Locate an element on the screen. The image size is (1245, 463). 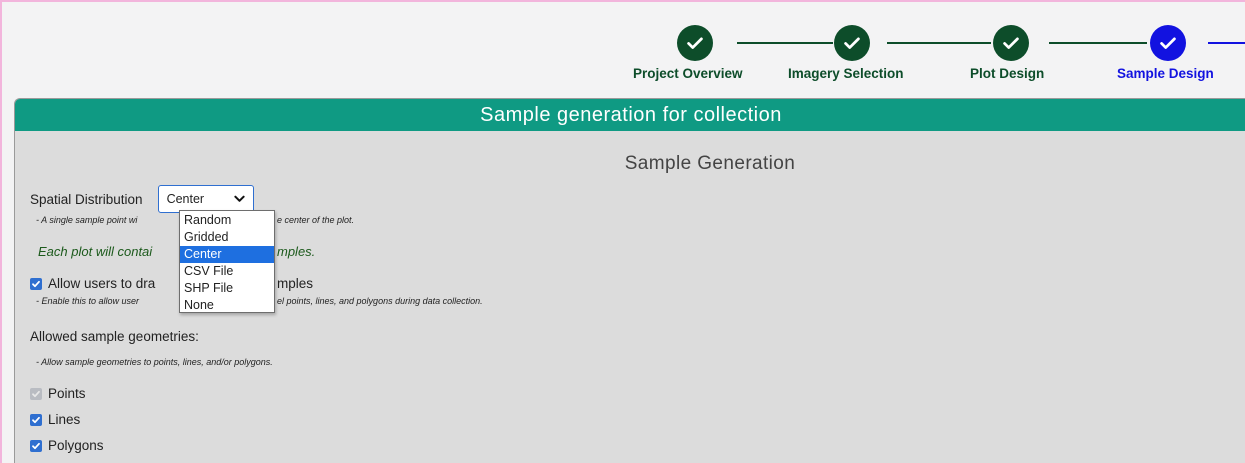
step-plot-design-icon is located at coordinates (1011, 43).